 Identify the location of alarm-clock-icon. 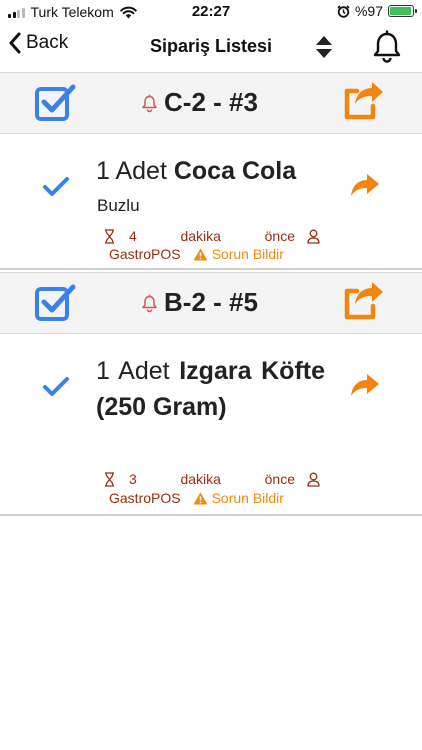
(343, 11).